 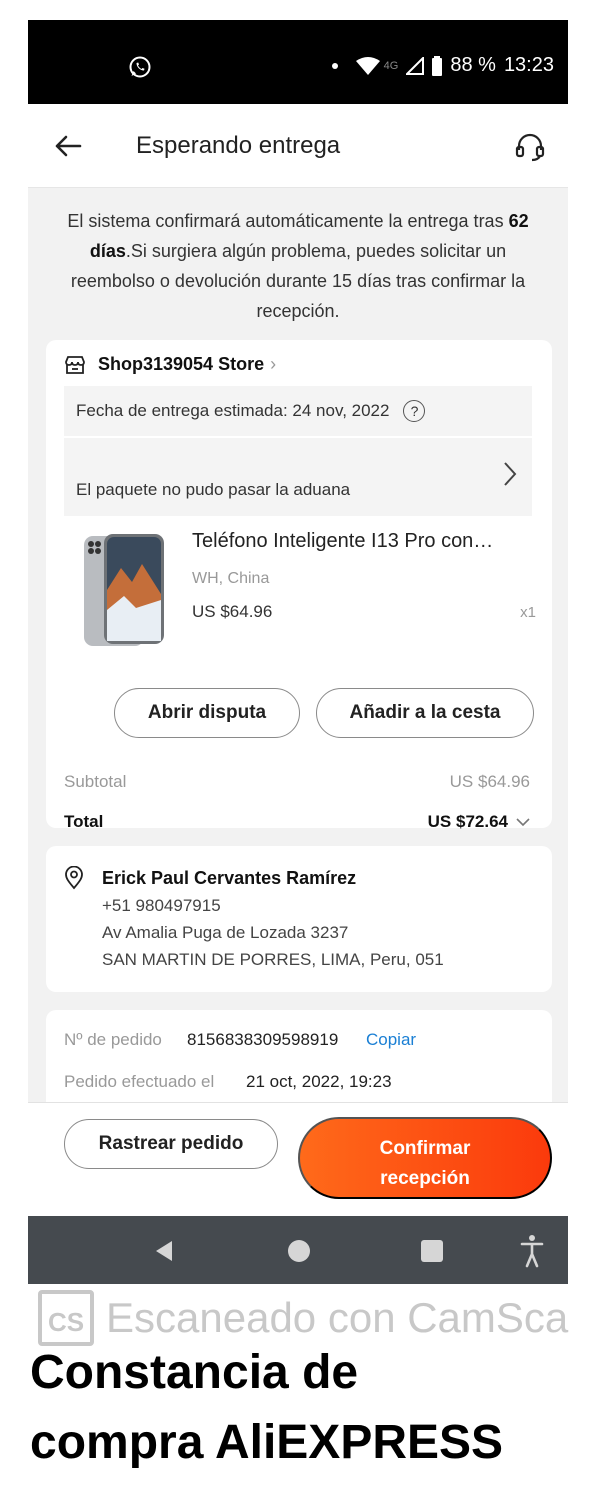 I want to click on customs-status: El paquete no pudo pasar la aduana, so click(x=213, y=490).